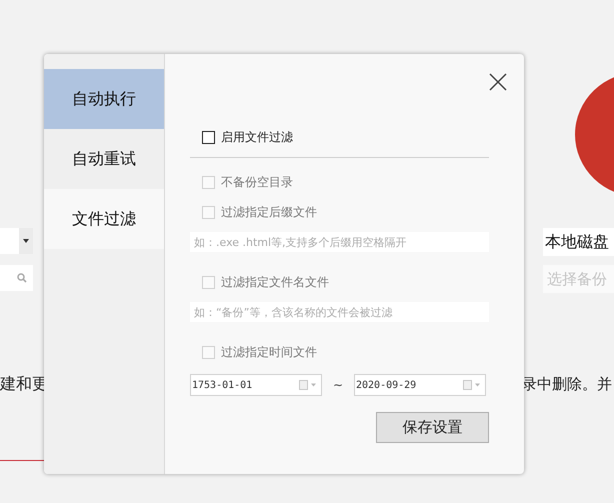  Describe the element at coordinates (275, 282) in the screenshot. I see `checkbox-label: 过滤指定文件名文件` at that location.